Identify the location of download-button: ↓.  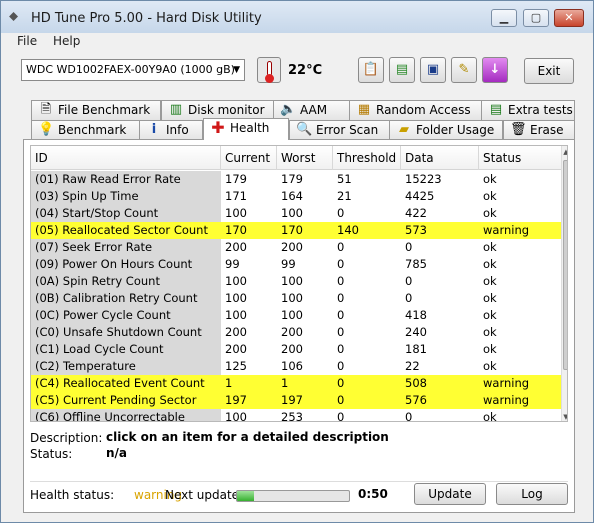
(495, 70).